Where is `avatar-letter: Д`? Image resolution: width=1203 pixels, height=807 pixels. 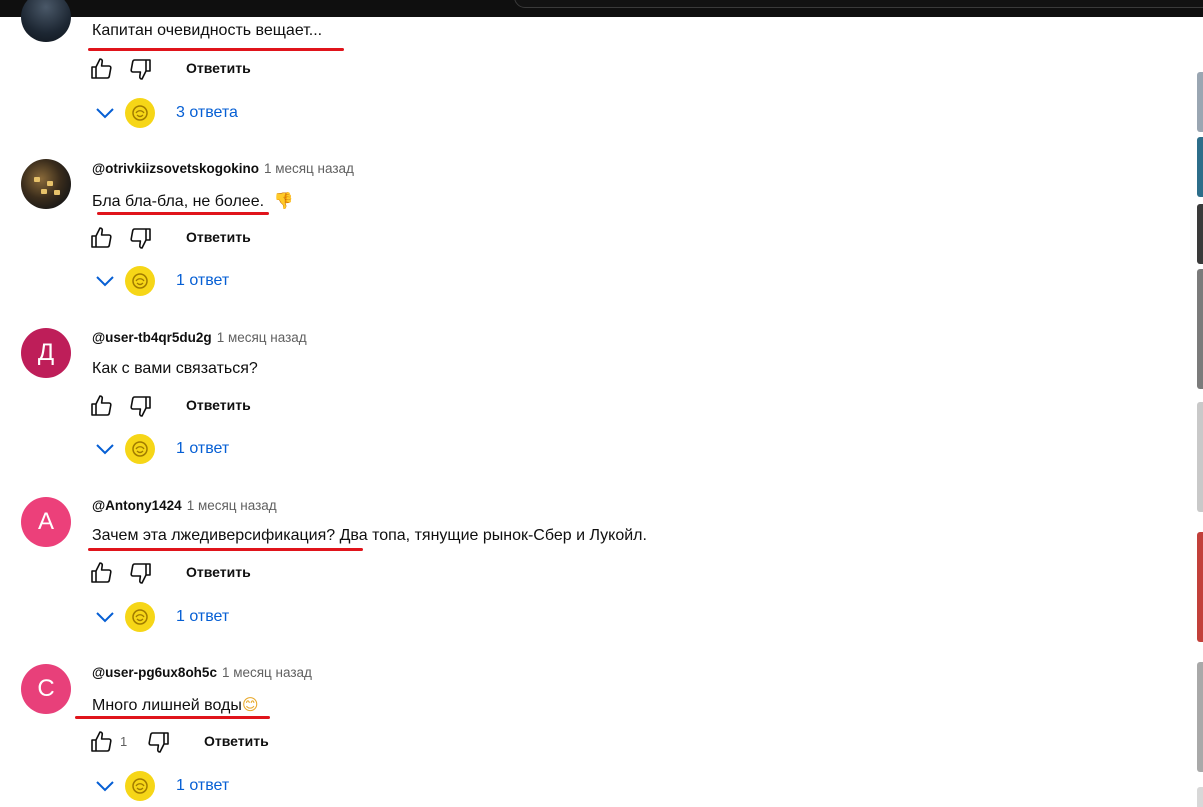 avatar-letter: Д is located at coordinates (46, 352).